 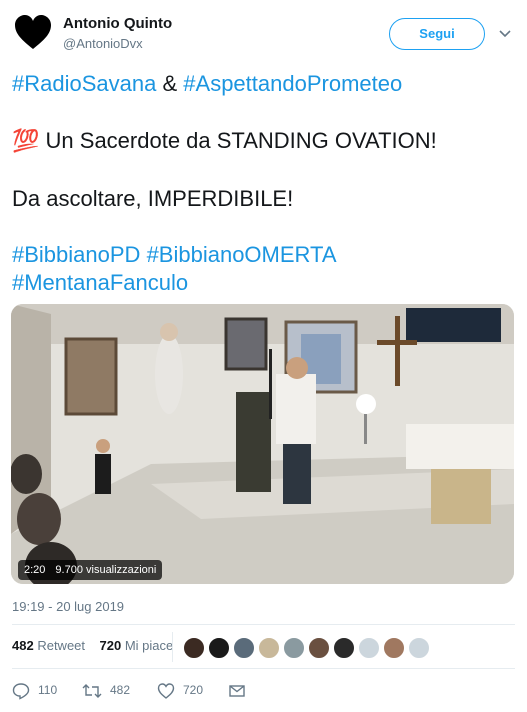 What do you see at coordinates (263, 32) in the screenshot?
I see `tweet-header: Antonio Quinto @AntonioDvx Segui` at bounding box center [263, 32].